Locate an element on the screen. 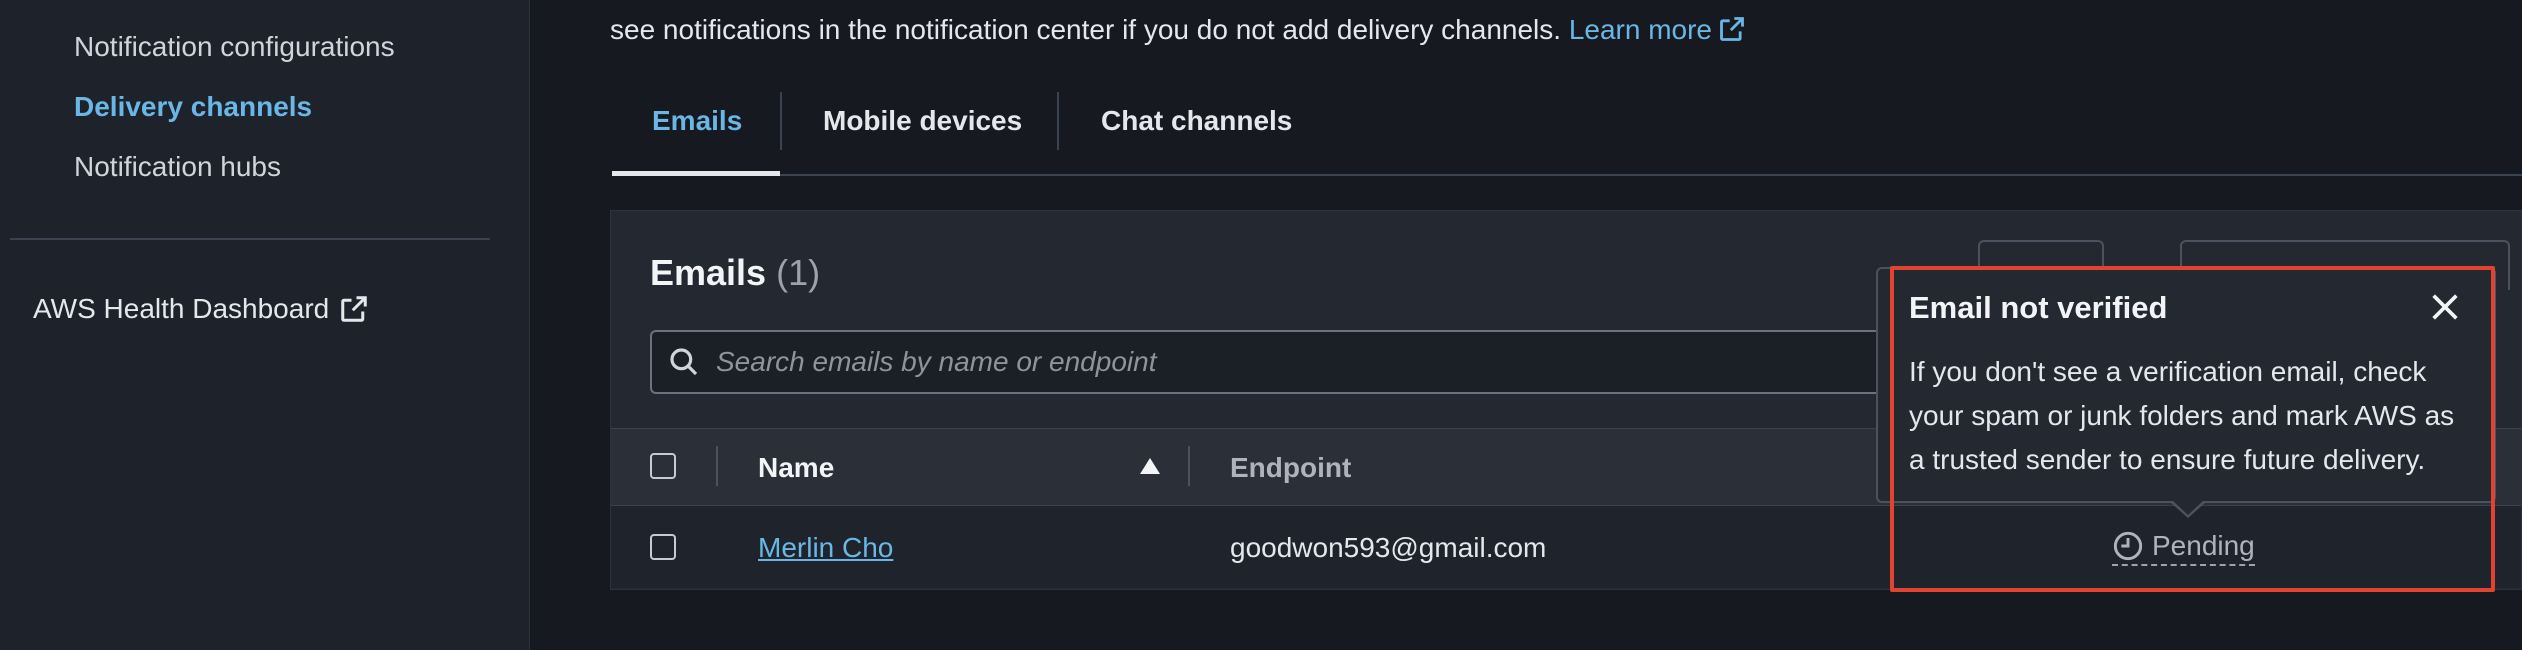  row-endpoint: goodwon593@gmail.com is located at coordinates (1388, 547).